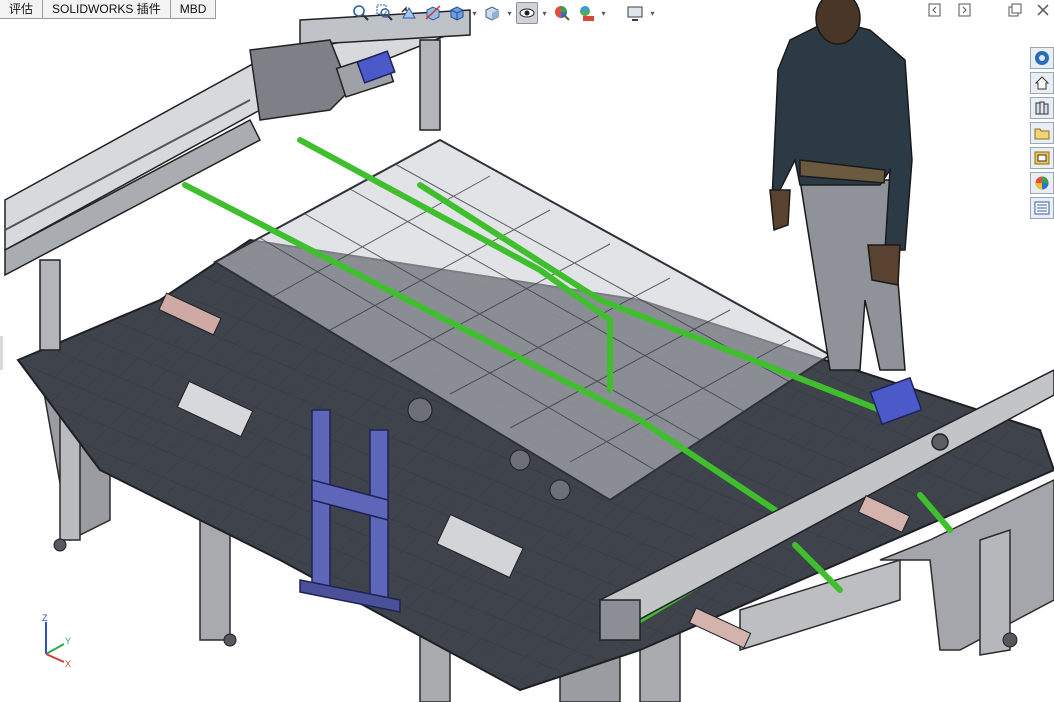 The image size is (1054, 702). Describe the element at coordinates (841, 185) in the screenshot. I see `human-figure` at that location.